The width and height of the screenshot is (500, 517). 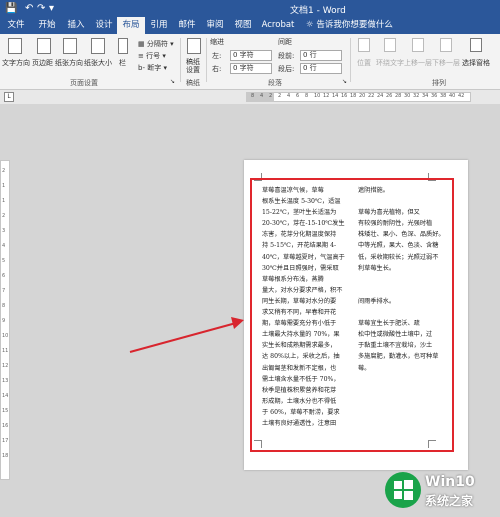 What do you see at coordinates (253, 96) in the screenshot?
I see `ruler-tick: 8` at bounding box center [253, 96].